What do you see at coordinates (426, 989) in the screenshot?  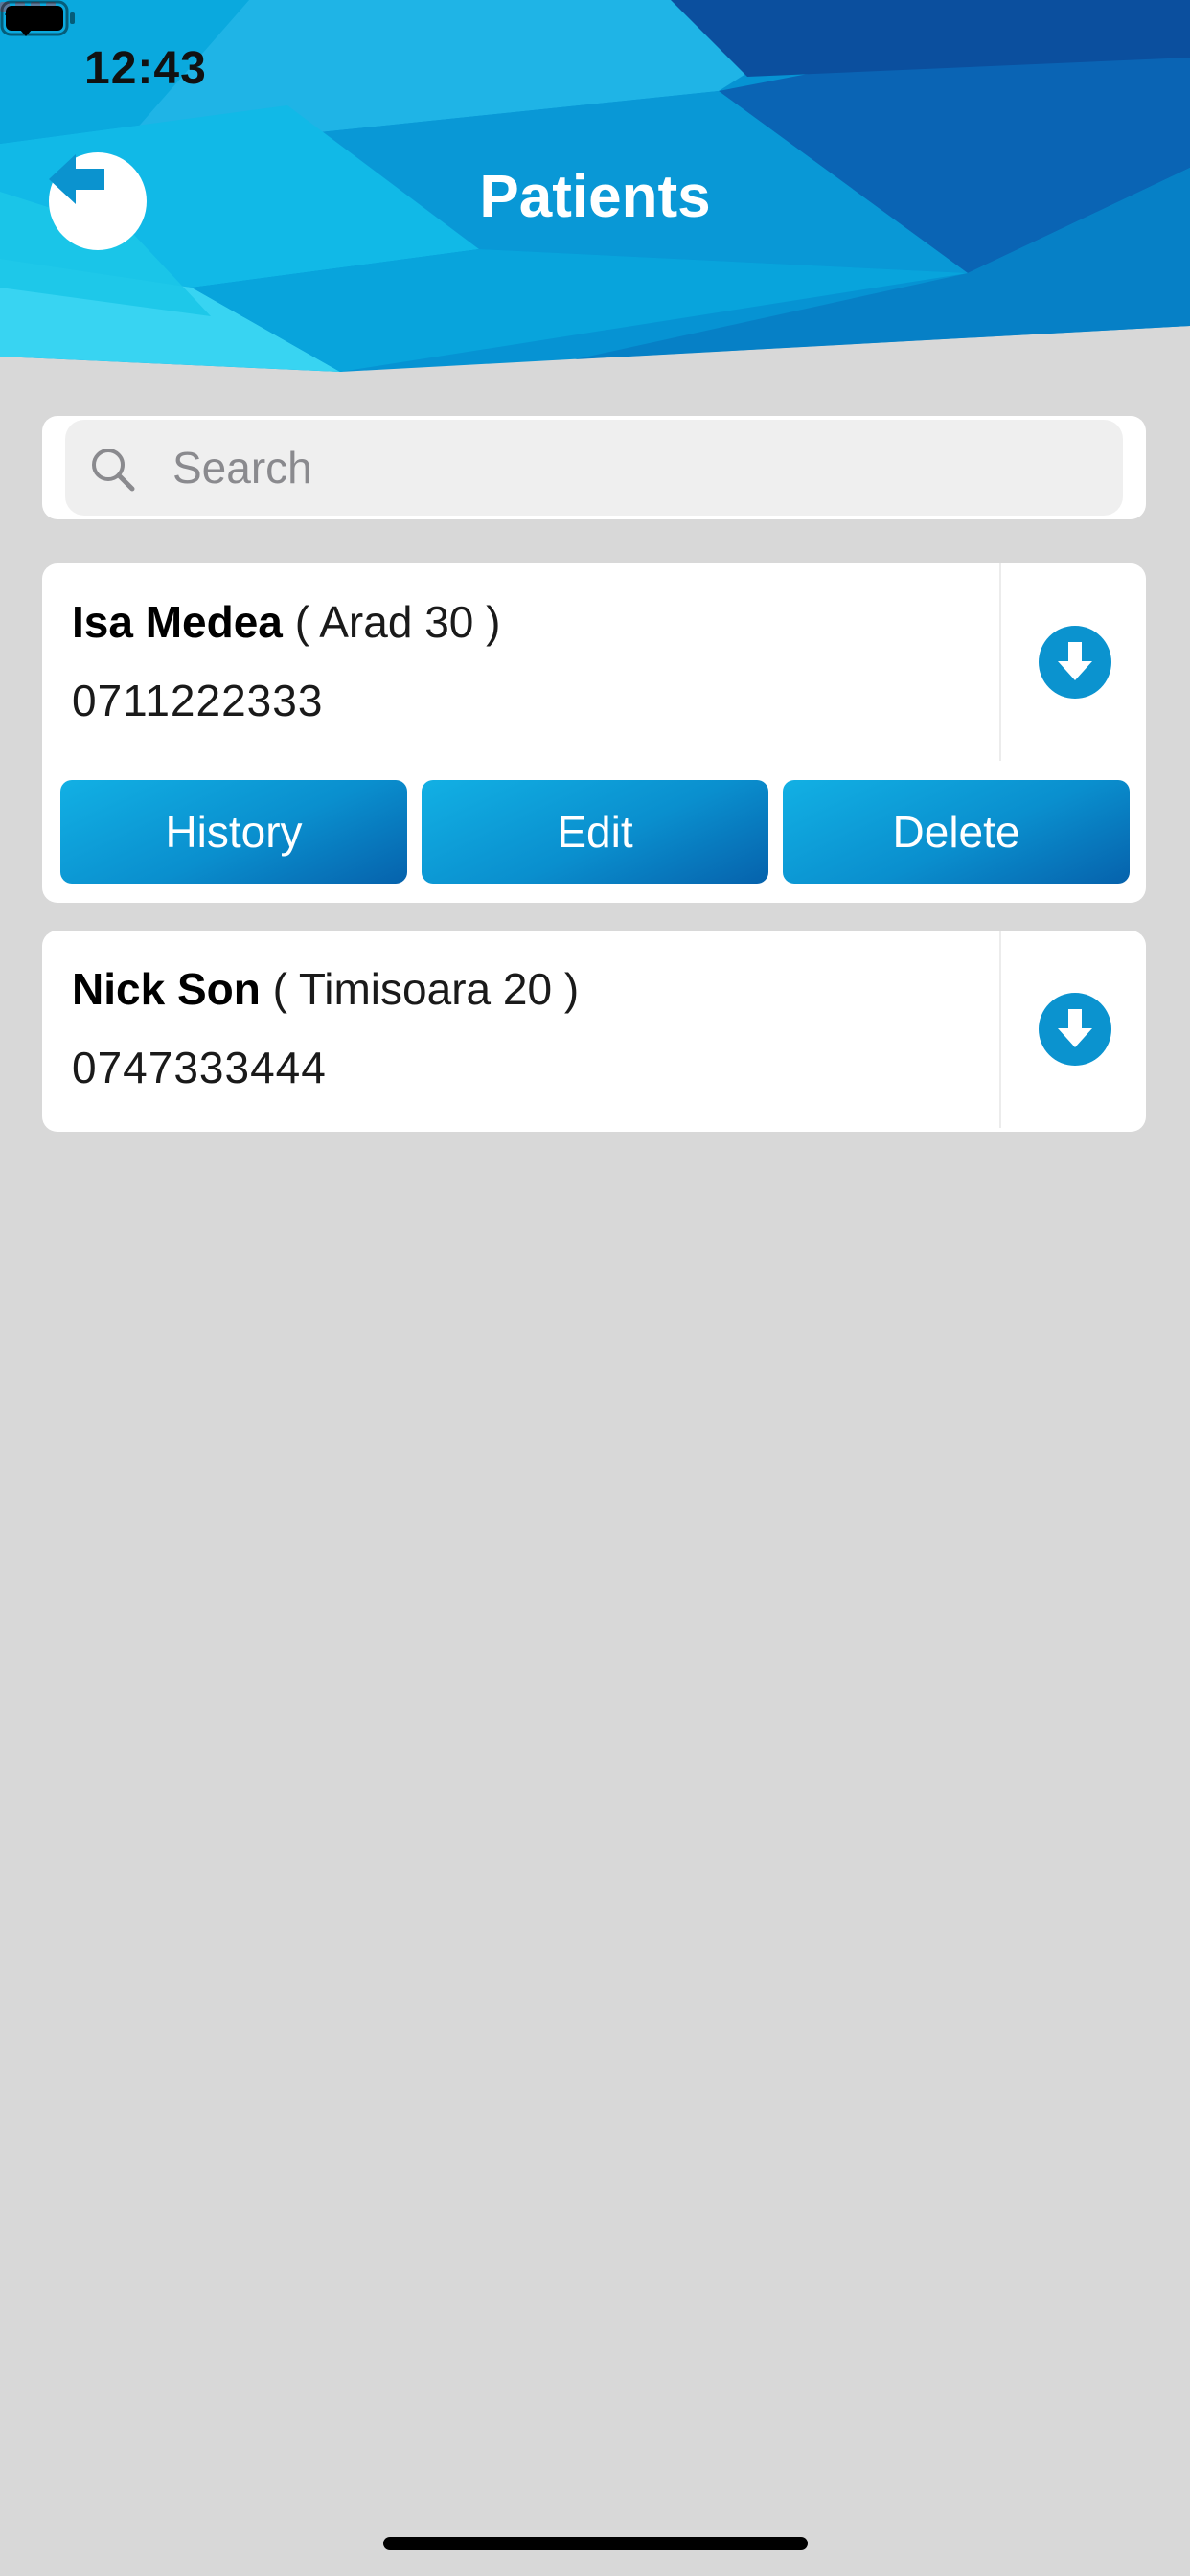 I see `patient-address: ( Timisoara 20 )` at bounding box center [426, 989].